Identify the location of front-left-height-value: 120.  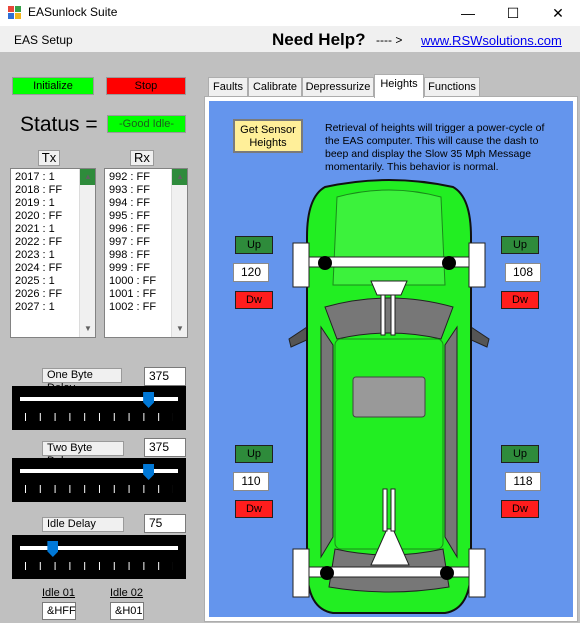
(251, 272).